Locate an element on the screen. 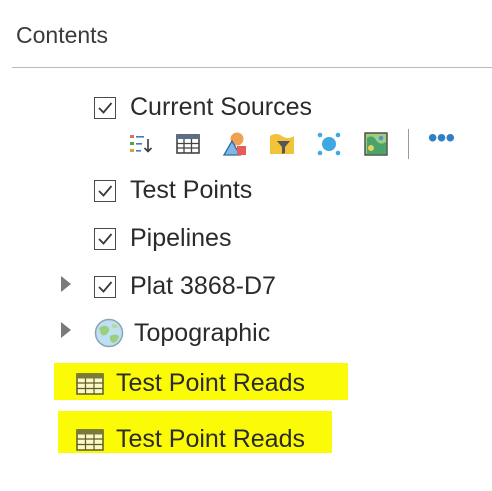  raster-function-icon is located at coordinates (376, 144).